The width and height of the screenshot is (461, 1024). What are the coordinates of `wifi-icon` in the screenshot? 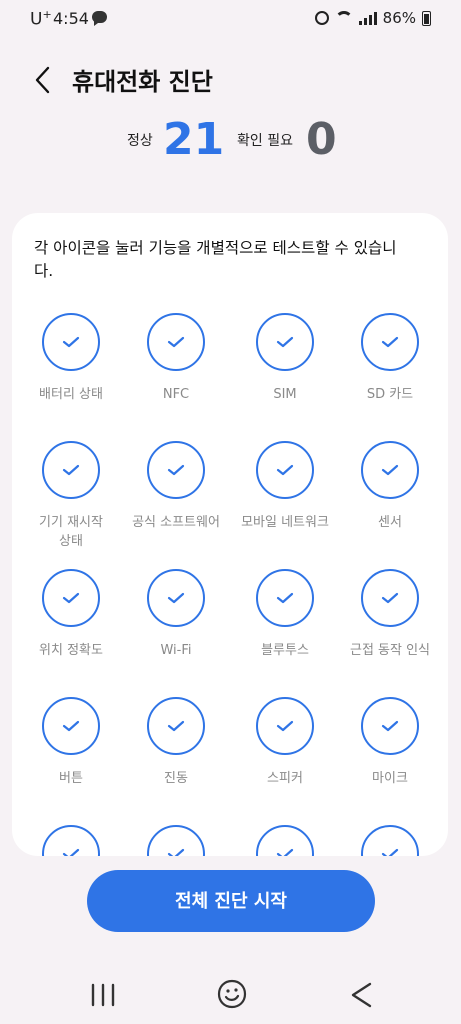 It's located at (343, 18).